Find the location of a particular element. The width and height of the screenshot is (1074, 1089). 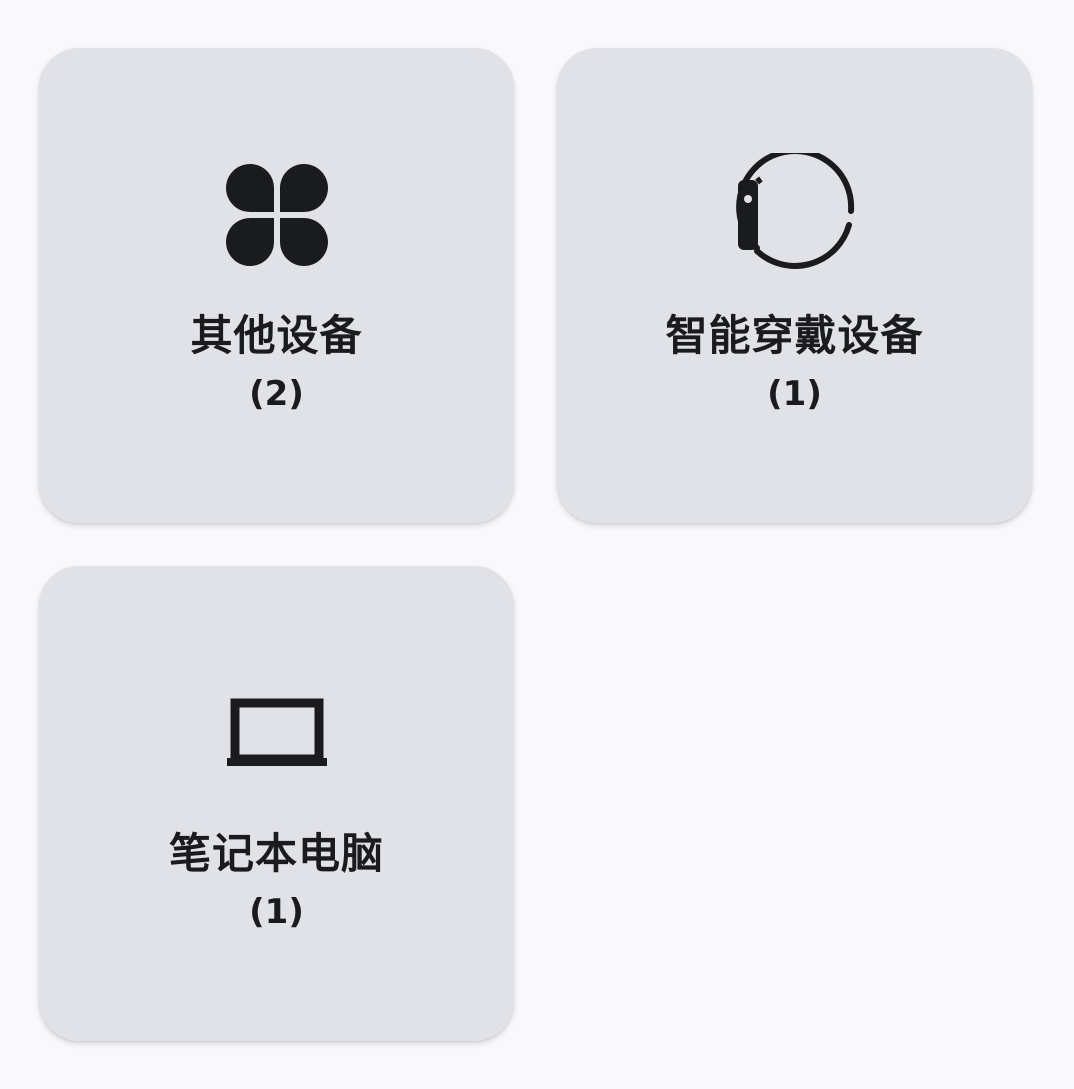

device-category-name: 其他设备 is located at coordinates (276, 335).